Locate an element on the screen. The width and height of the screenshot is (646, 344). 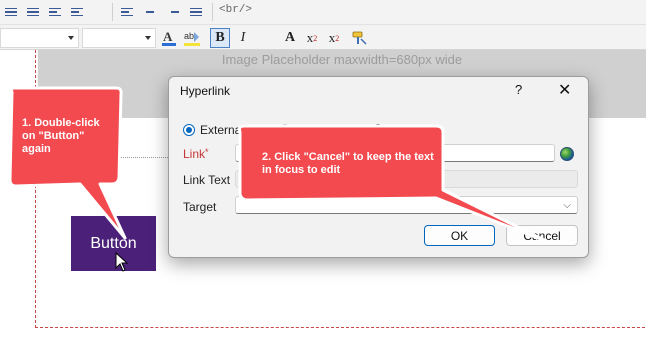
bold-button: B is located at coordinates (220, 38).